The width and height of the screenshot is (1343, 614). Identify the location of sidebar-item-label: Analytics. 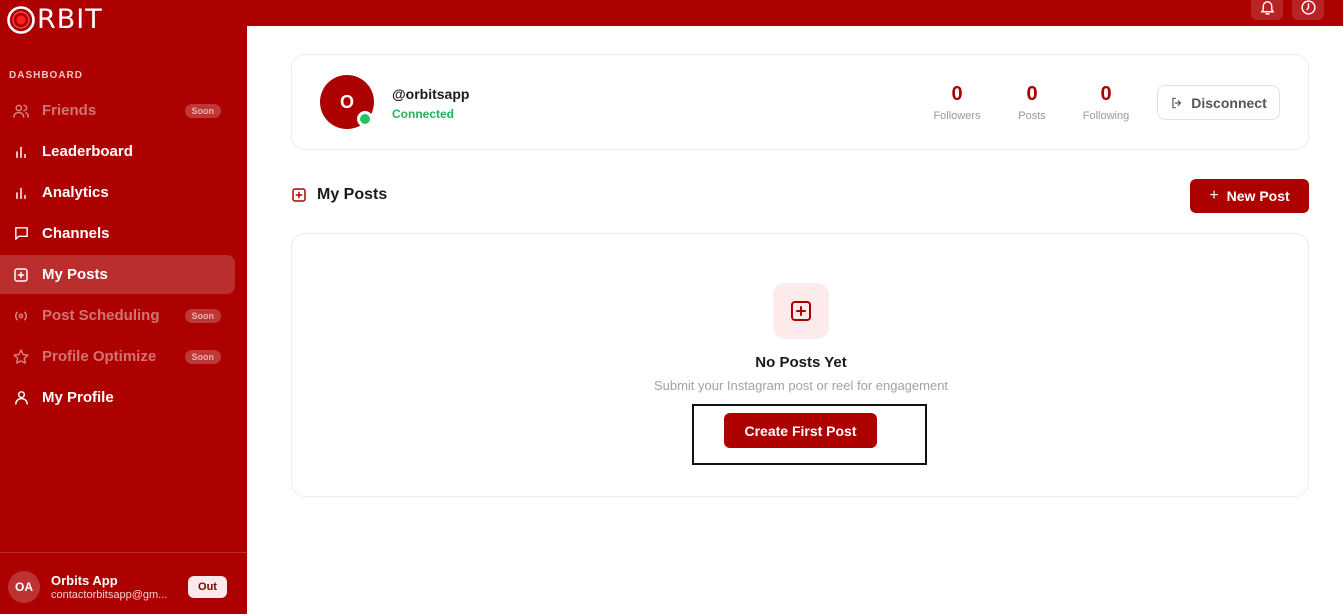
(75, 192).